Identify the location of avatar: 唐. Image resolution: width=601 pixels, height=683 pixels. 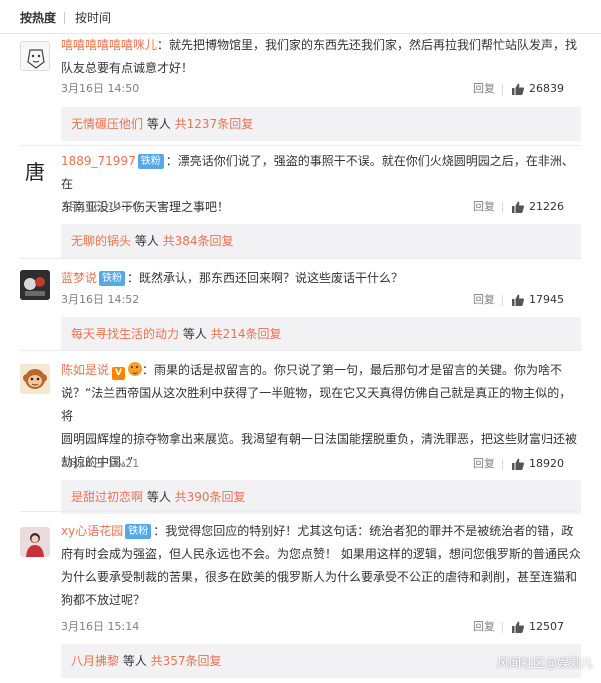
(35, 171).